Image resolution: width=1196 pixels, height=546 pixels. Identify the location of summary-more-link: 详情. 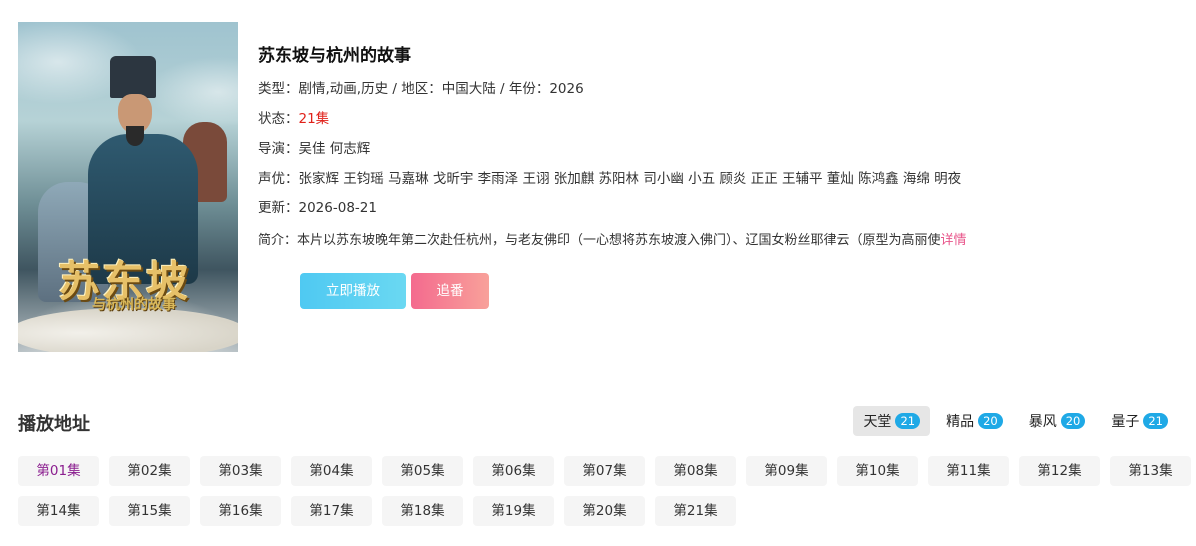
(954, 240).